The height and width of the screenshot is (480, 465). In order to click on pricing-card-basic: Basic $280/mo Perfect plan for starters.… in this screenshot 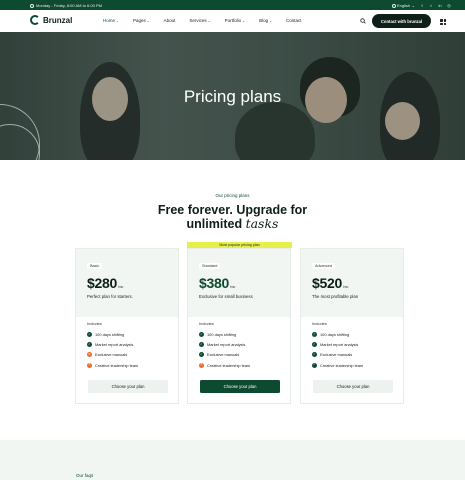, I will do `click(127, 326)`.